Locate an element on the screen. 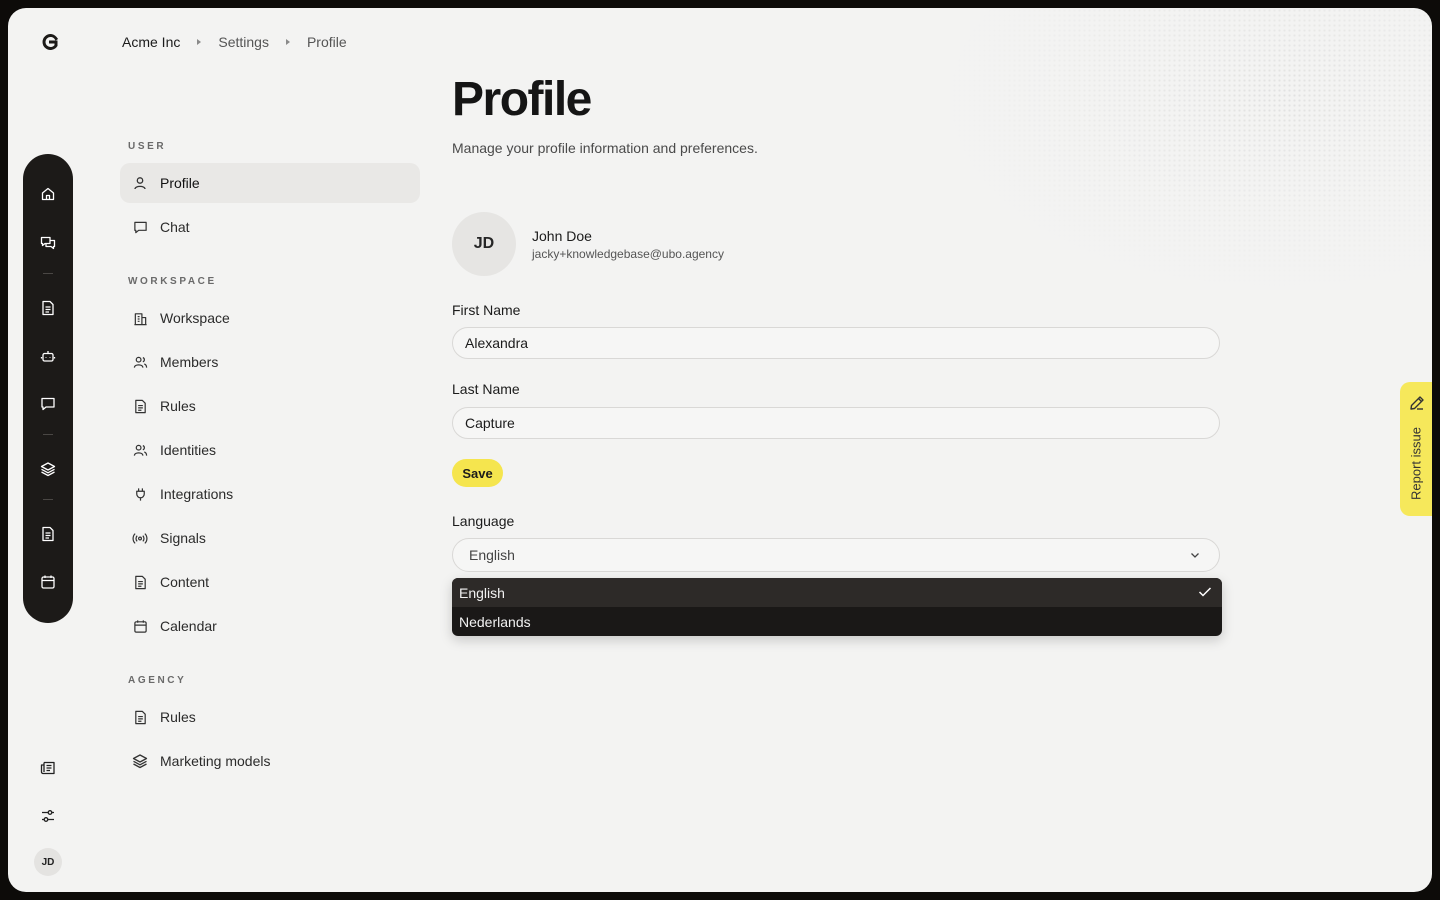 The height and width of the screenshot is (900, 1440). nav-item-label: Marketing models is located at coordinates (215, 761).